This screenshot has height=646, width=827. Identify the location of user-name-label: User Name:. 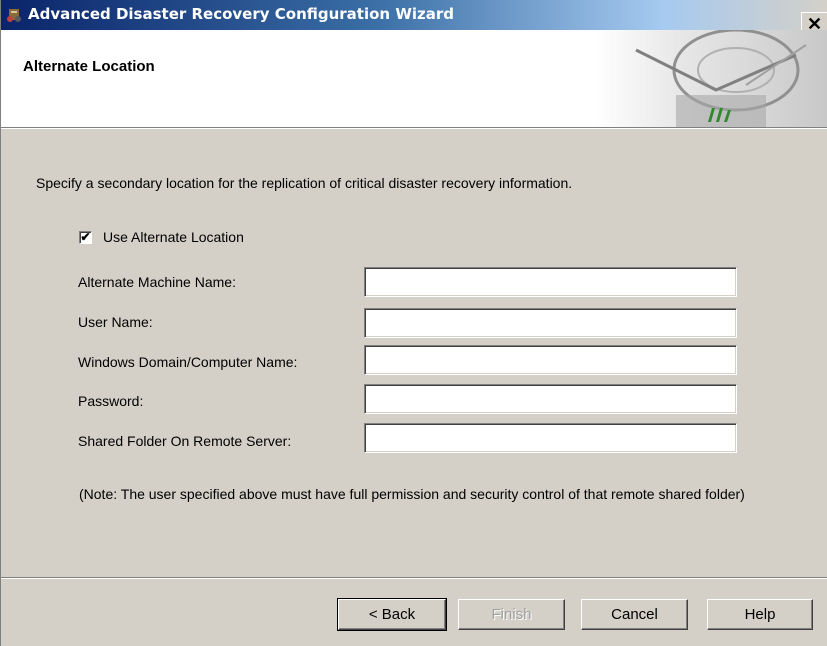
(115, 322).